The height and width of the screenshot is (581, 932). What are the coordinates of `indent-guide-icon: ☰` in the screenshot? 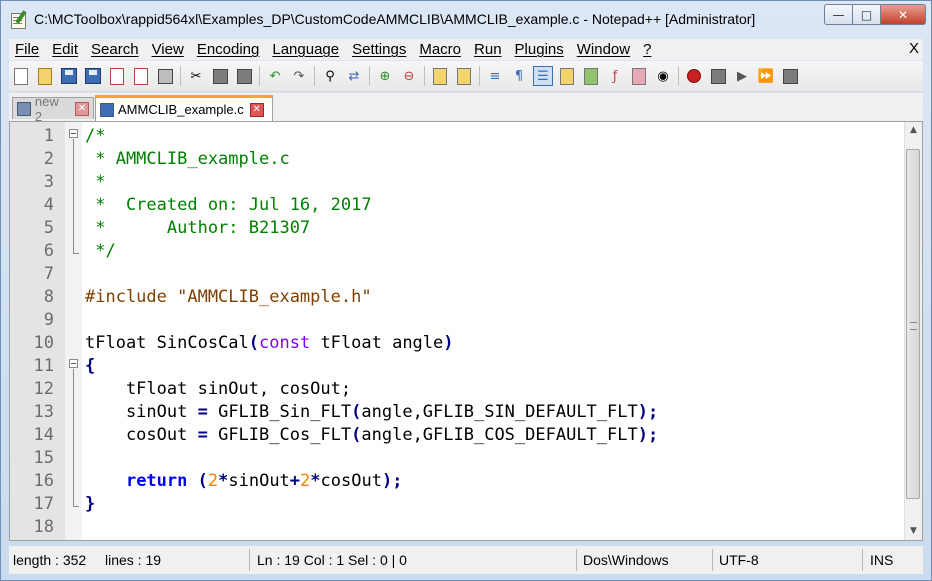 It's located at (543, 76).